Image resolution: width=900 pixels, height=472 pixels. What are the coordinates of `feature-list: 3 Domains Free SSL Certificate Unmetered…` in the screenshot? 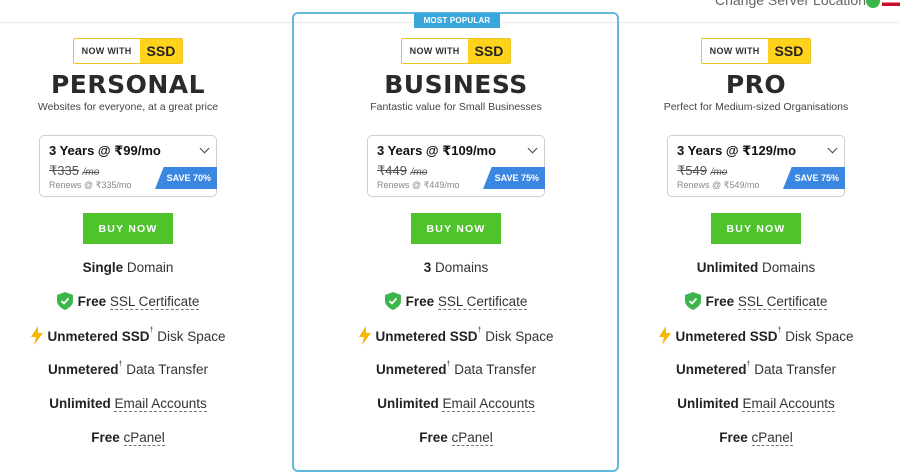 It's located at (456, 360).